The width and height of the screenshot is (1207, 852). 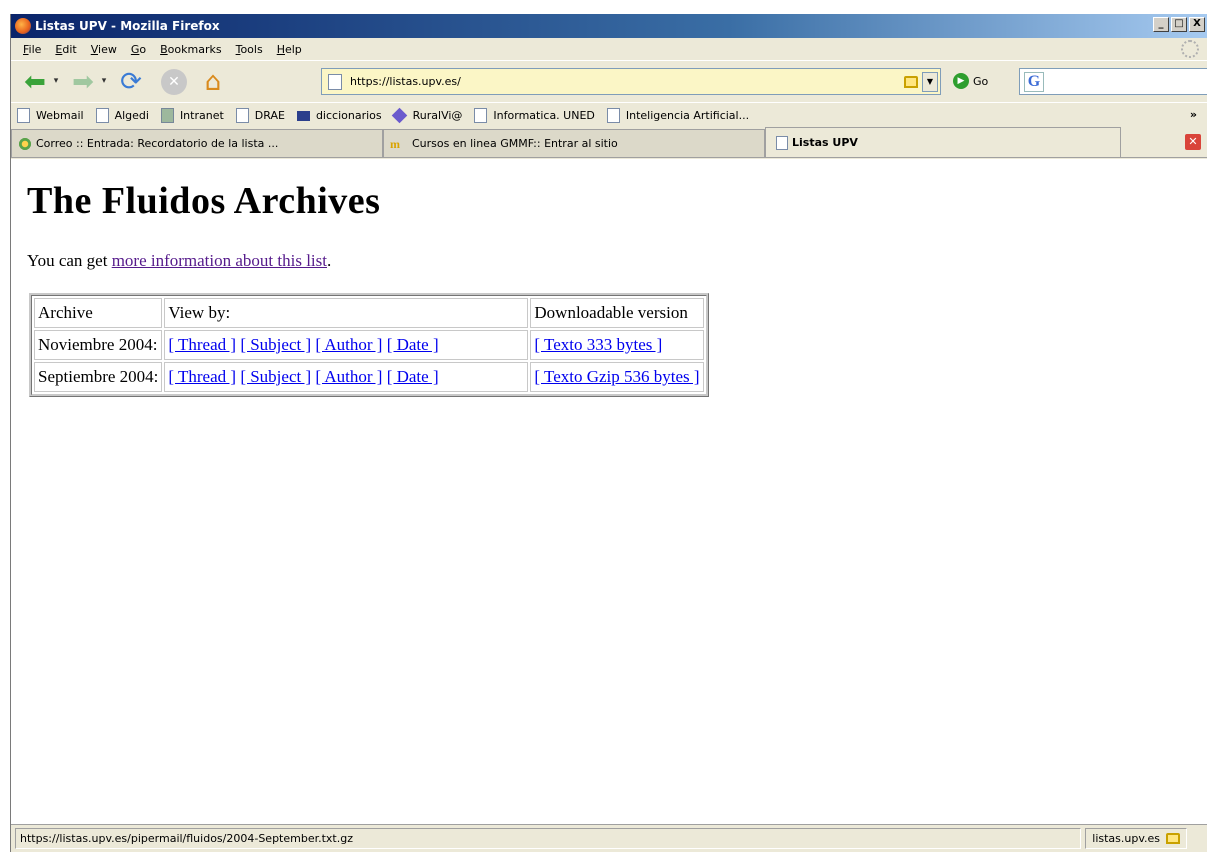 What do you see at coordinates (1193, 114) in the screenshot?
I see `bookmarks-overflow-chevron: »` at bounding box center [1193, 114].